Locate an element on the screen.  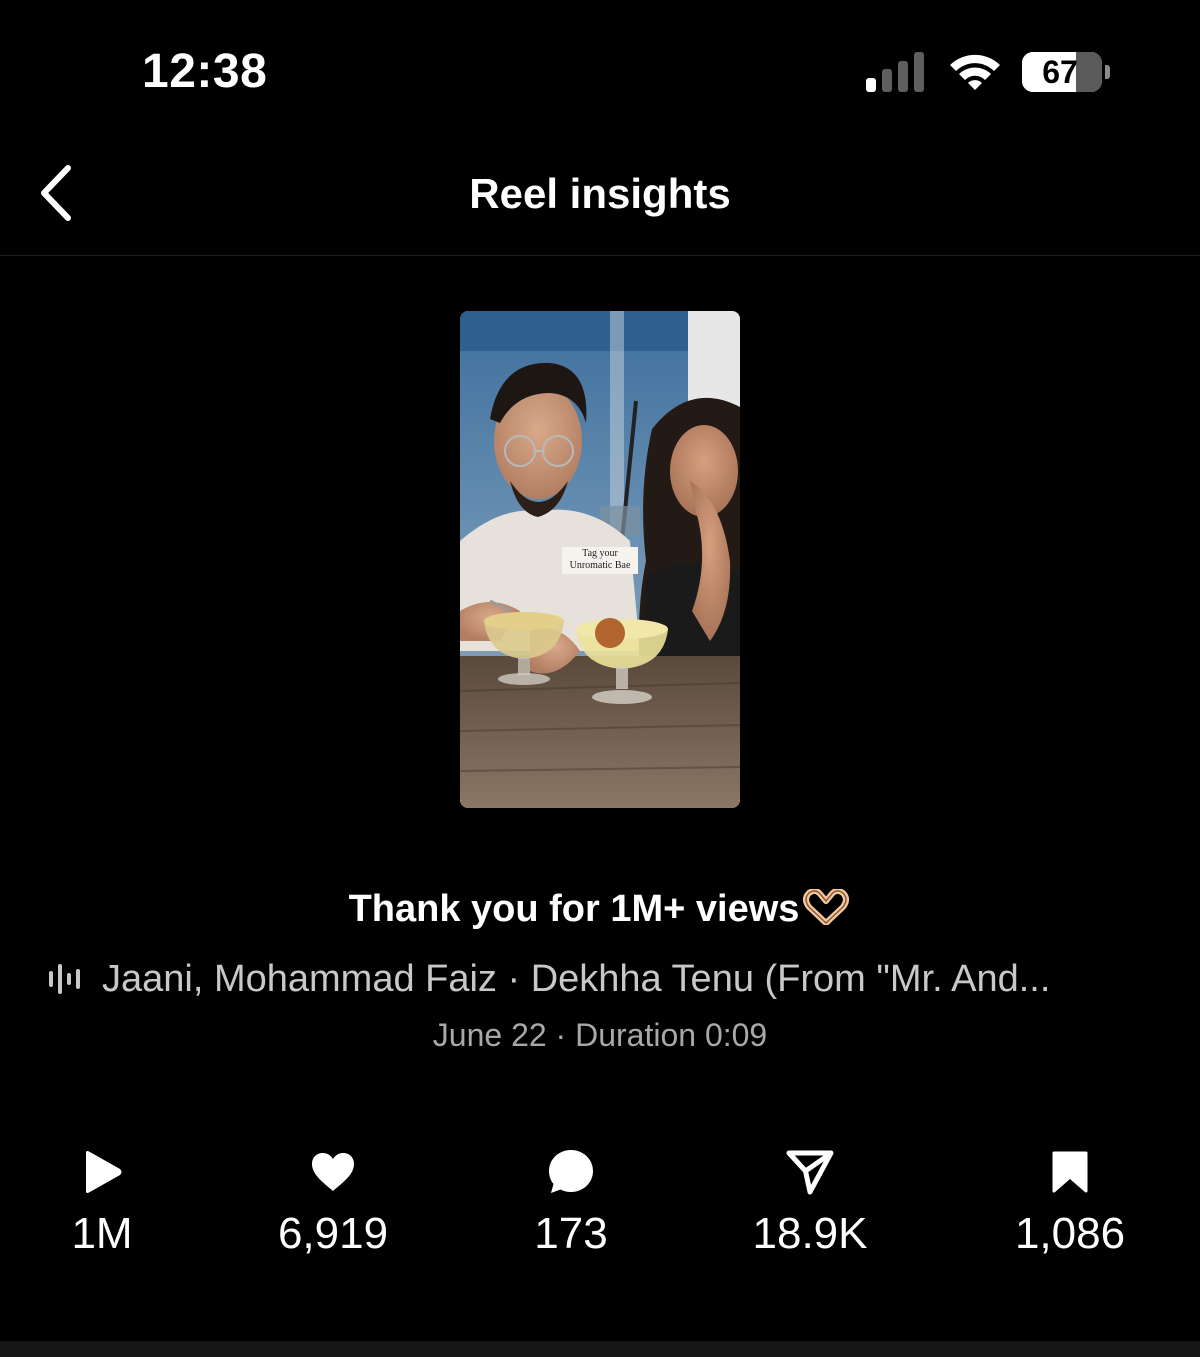
stat-shares-value: 18.9K is located at coordinates (810, 1233).